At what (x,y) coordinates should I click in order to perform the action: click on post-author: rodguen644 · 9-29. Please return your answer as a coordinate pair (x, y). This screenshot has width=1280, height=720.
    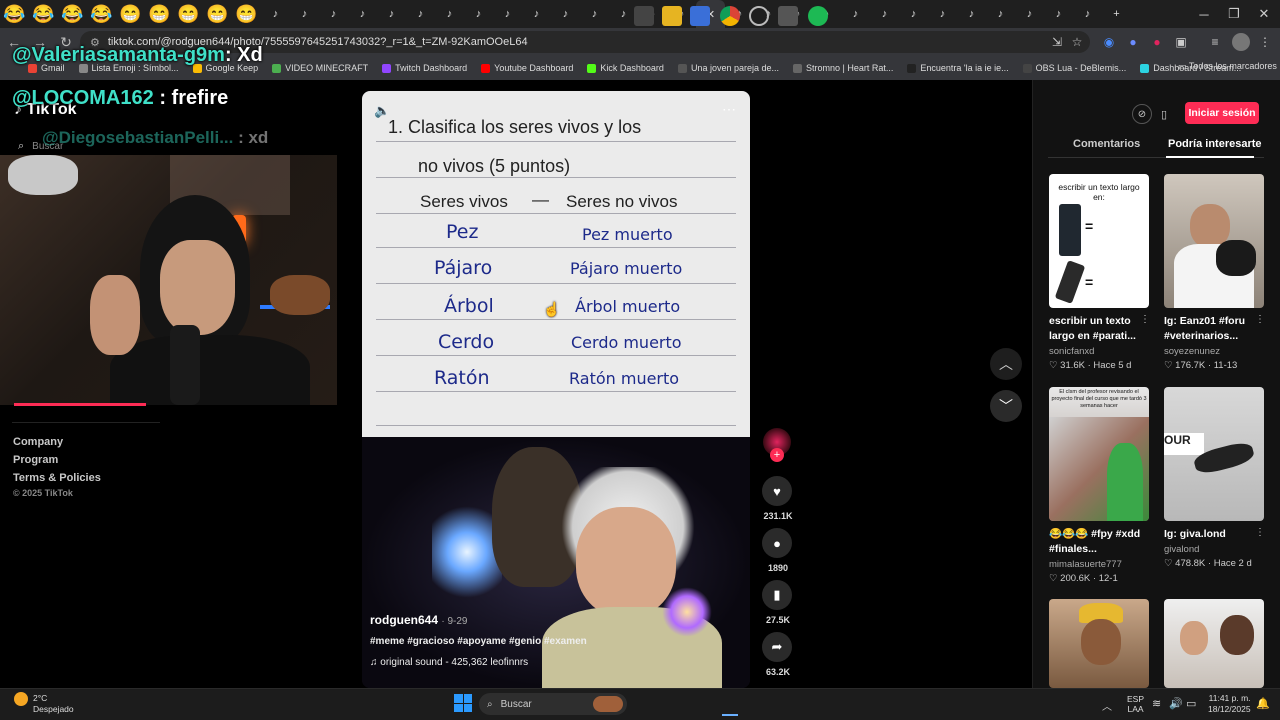
    Looking at the image, I should click on (418, 620).